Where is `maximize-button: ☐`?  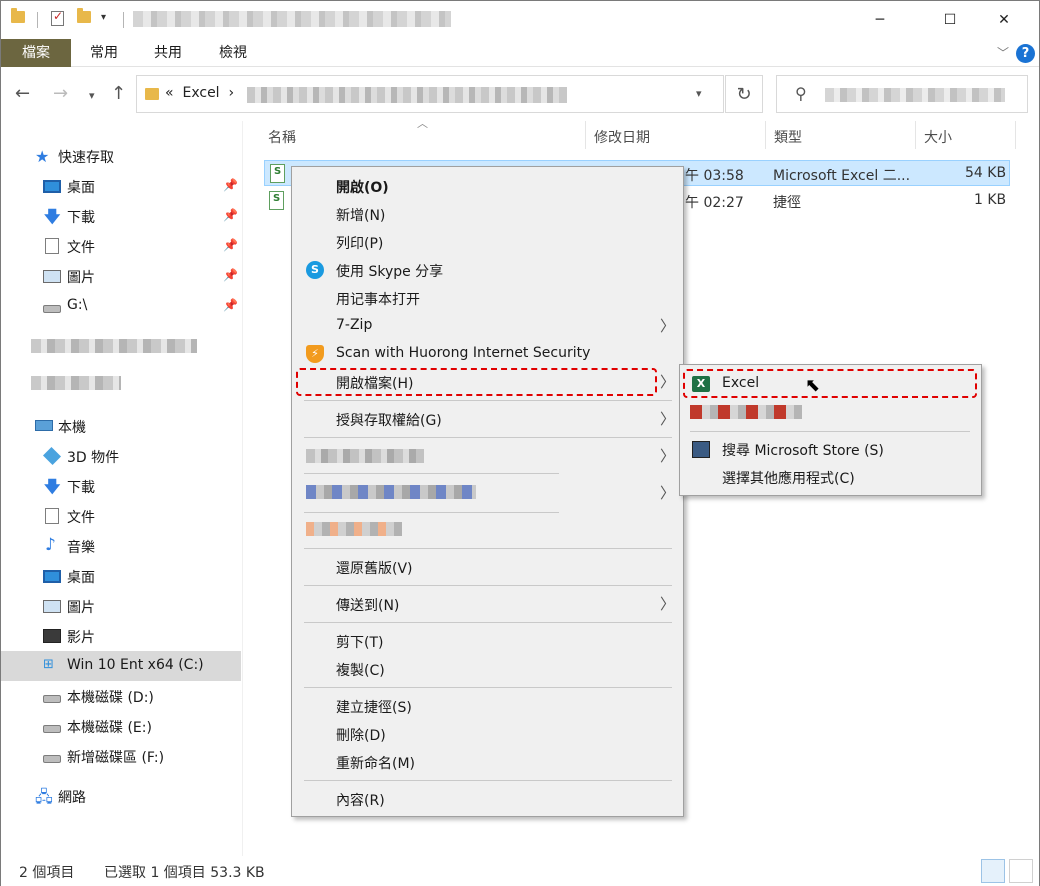
maximize-button: ☐ is located at coordinates (950, 20).